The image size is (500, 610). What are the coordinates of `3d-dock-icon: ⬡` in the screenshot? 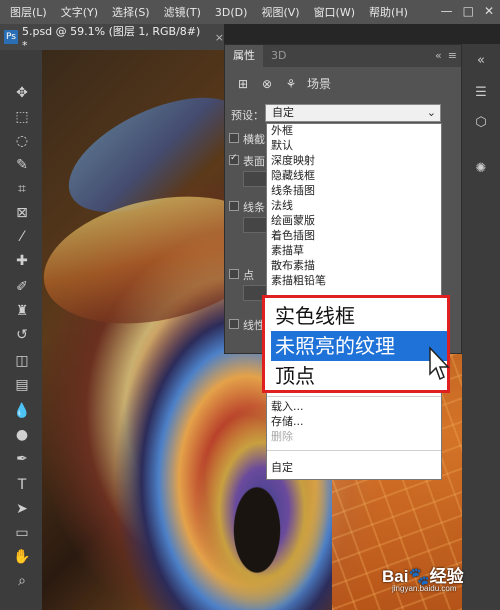 It's located at (481, 122).